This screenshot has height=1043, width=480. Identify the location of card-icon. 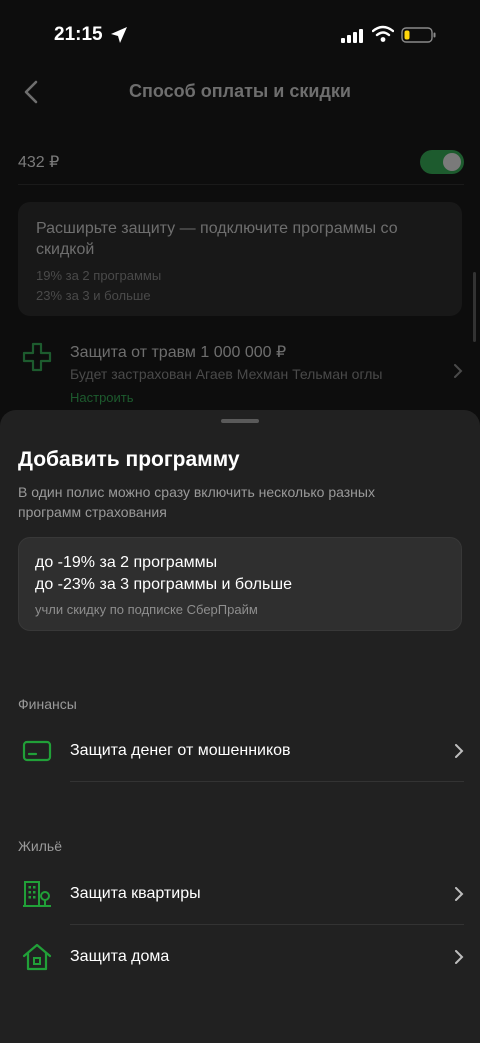
(37, 751).